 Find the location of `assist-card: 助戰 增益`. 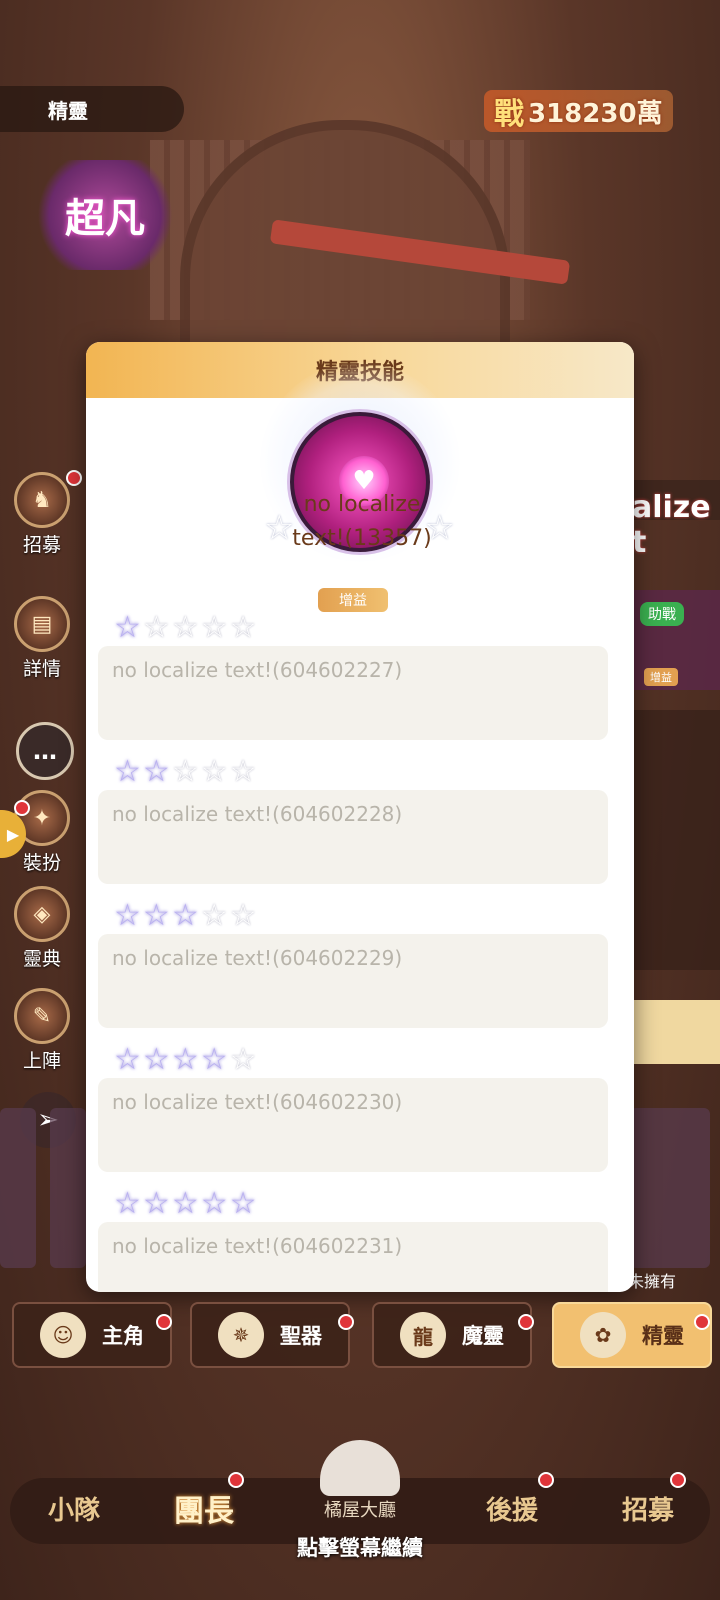

assist-card: 助戰 增益 is located at coordinates (670, 640).